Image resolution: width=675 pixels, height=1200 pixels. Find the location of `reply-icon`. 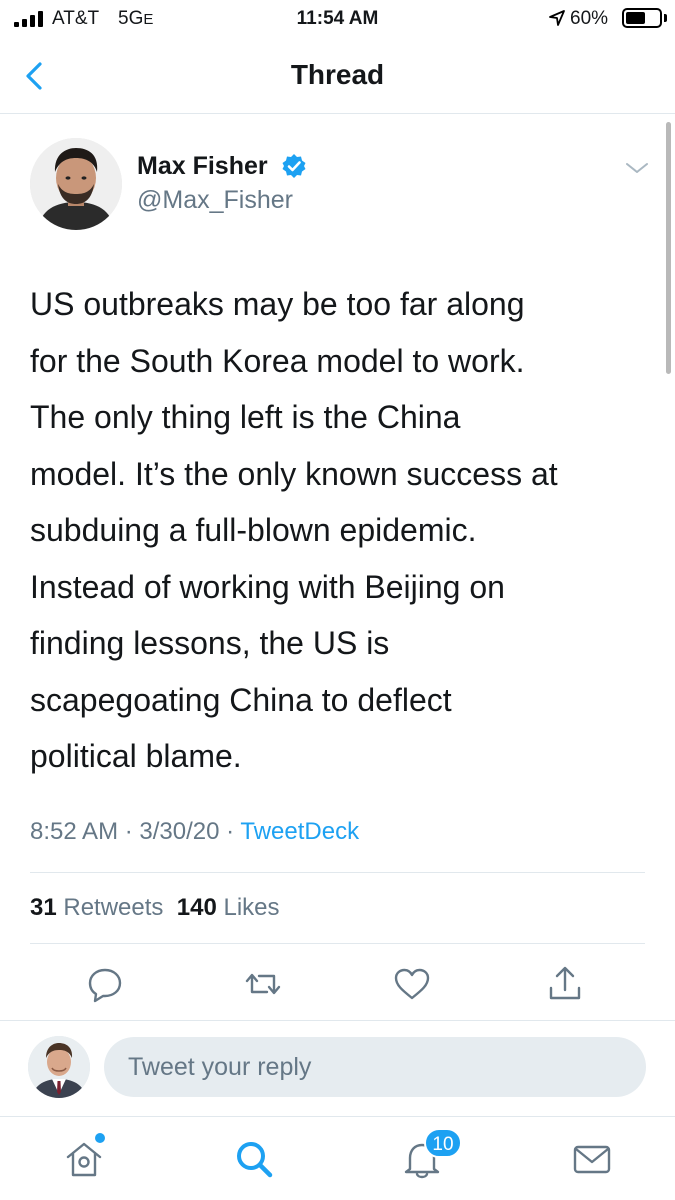

reply-icon is located at coordinates (105, 984).